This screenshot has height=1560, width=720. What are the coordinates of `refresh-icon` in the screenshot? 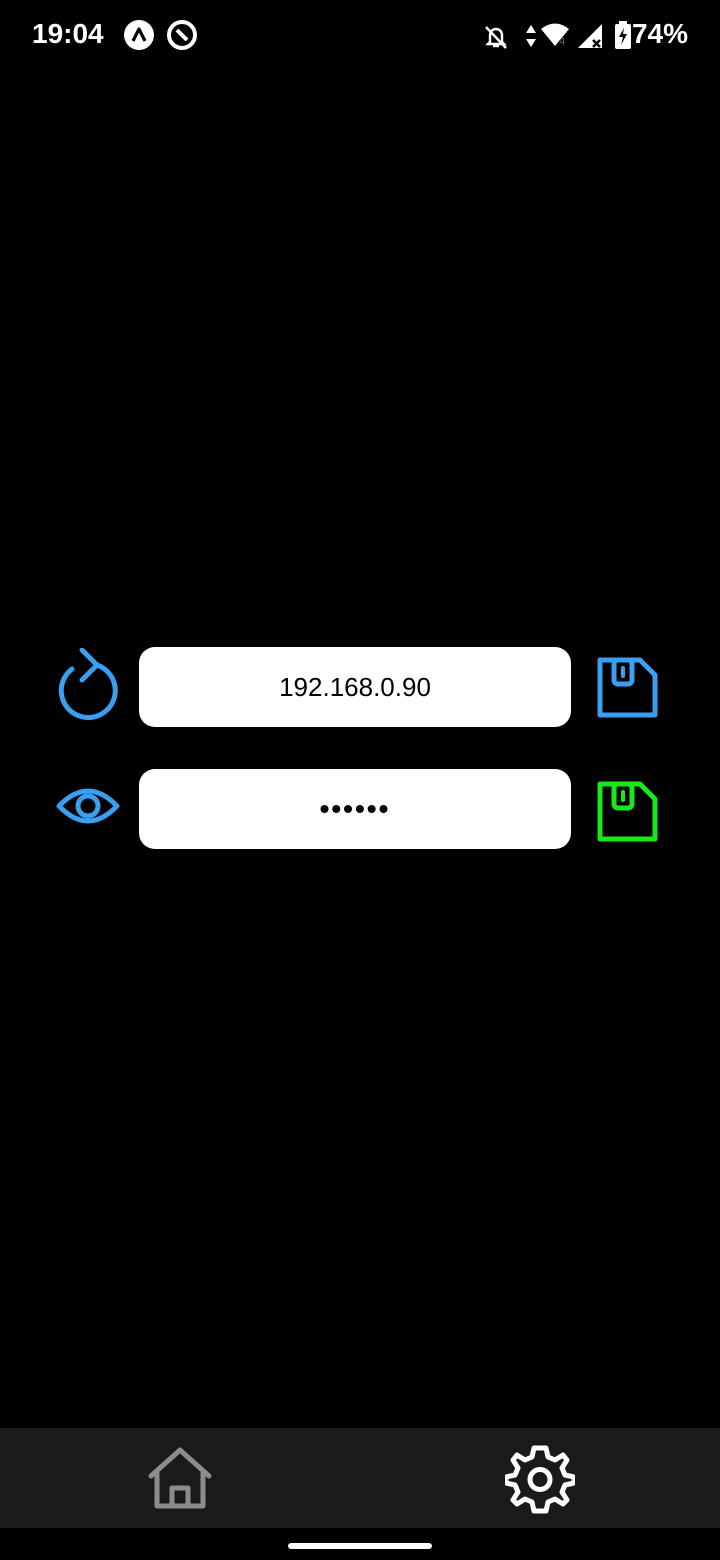 It's located at (88, 684).